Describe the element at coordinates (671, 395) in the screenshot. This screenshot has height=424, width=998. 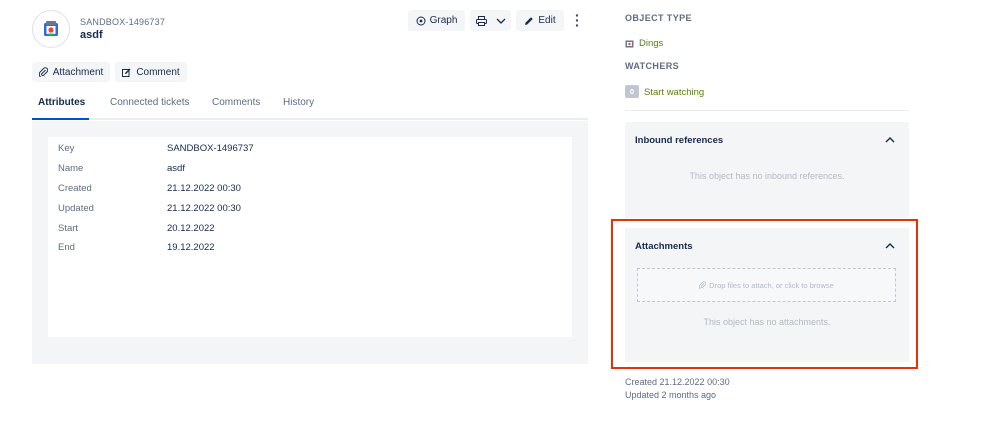
I see `updated-meta: Updated 2 months ago` at that location.